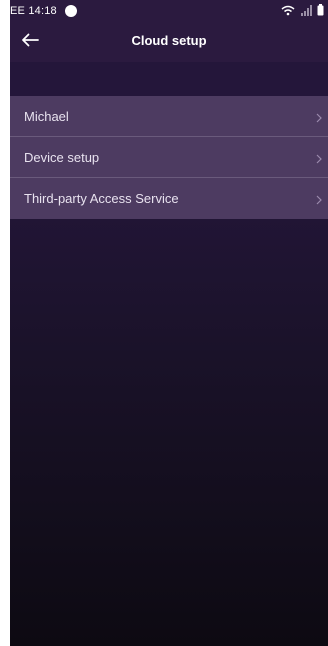  Describe the element at coordinates (320, 11) in the screenshot. I see `battery-icon` at that location.